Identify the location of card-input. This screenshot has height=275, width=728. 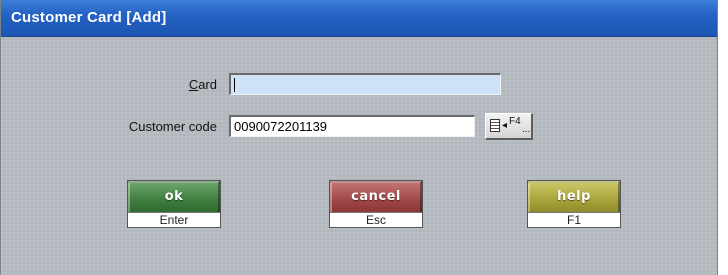
(365, 84).